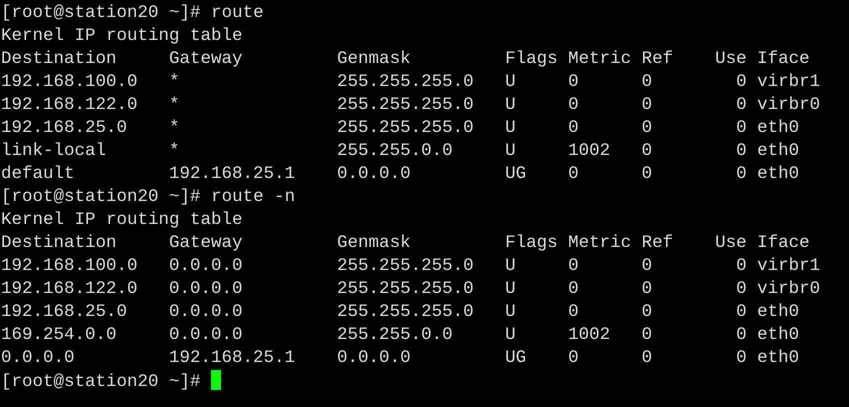  What do you see at coordinates (410, 105) in the screenshot?
I see `output-line: 192.168.122.0 * 255.255.255.0 U 0 0 0 virbr0` at bounding box center [410, 105].